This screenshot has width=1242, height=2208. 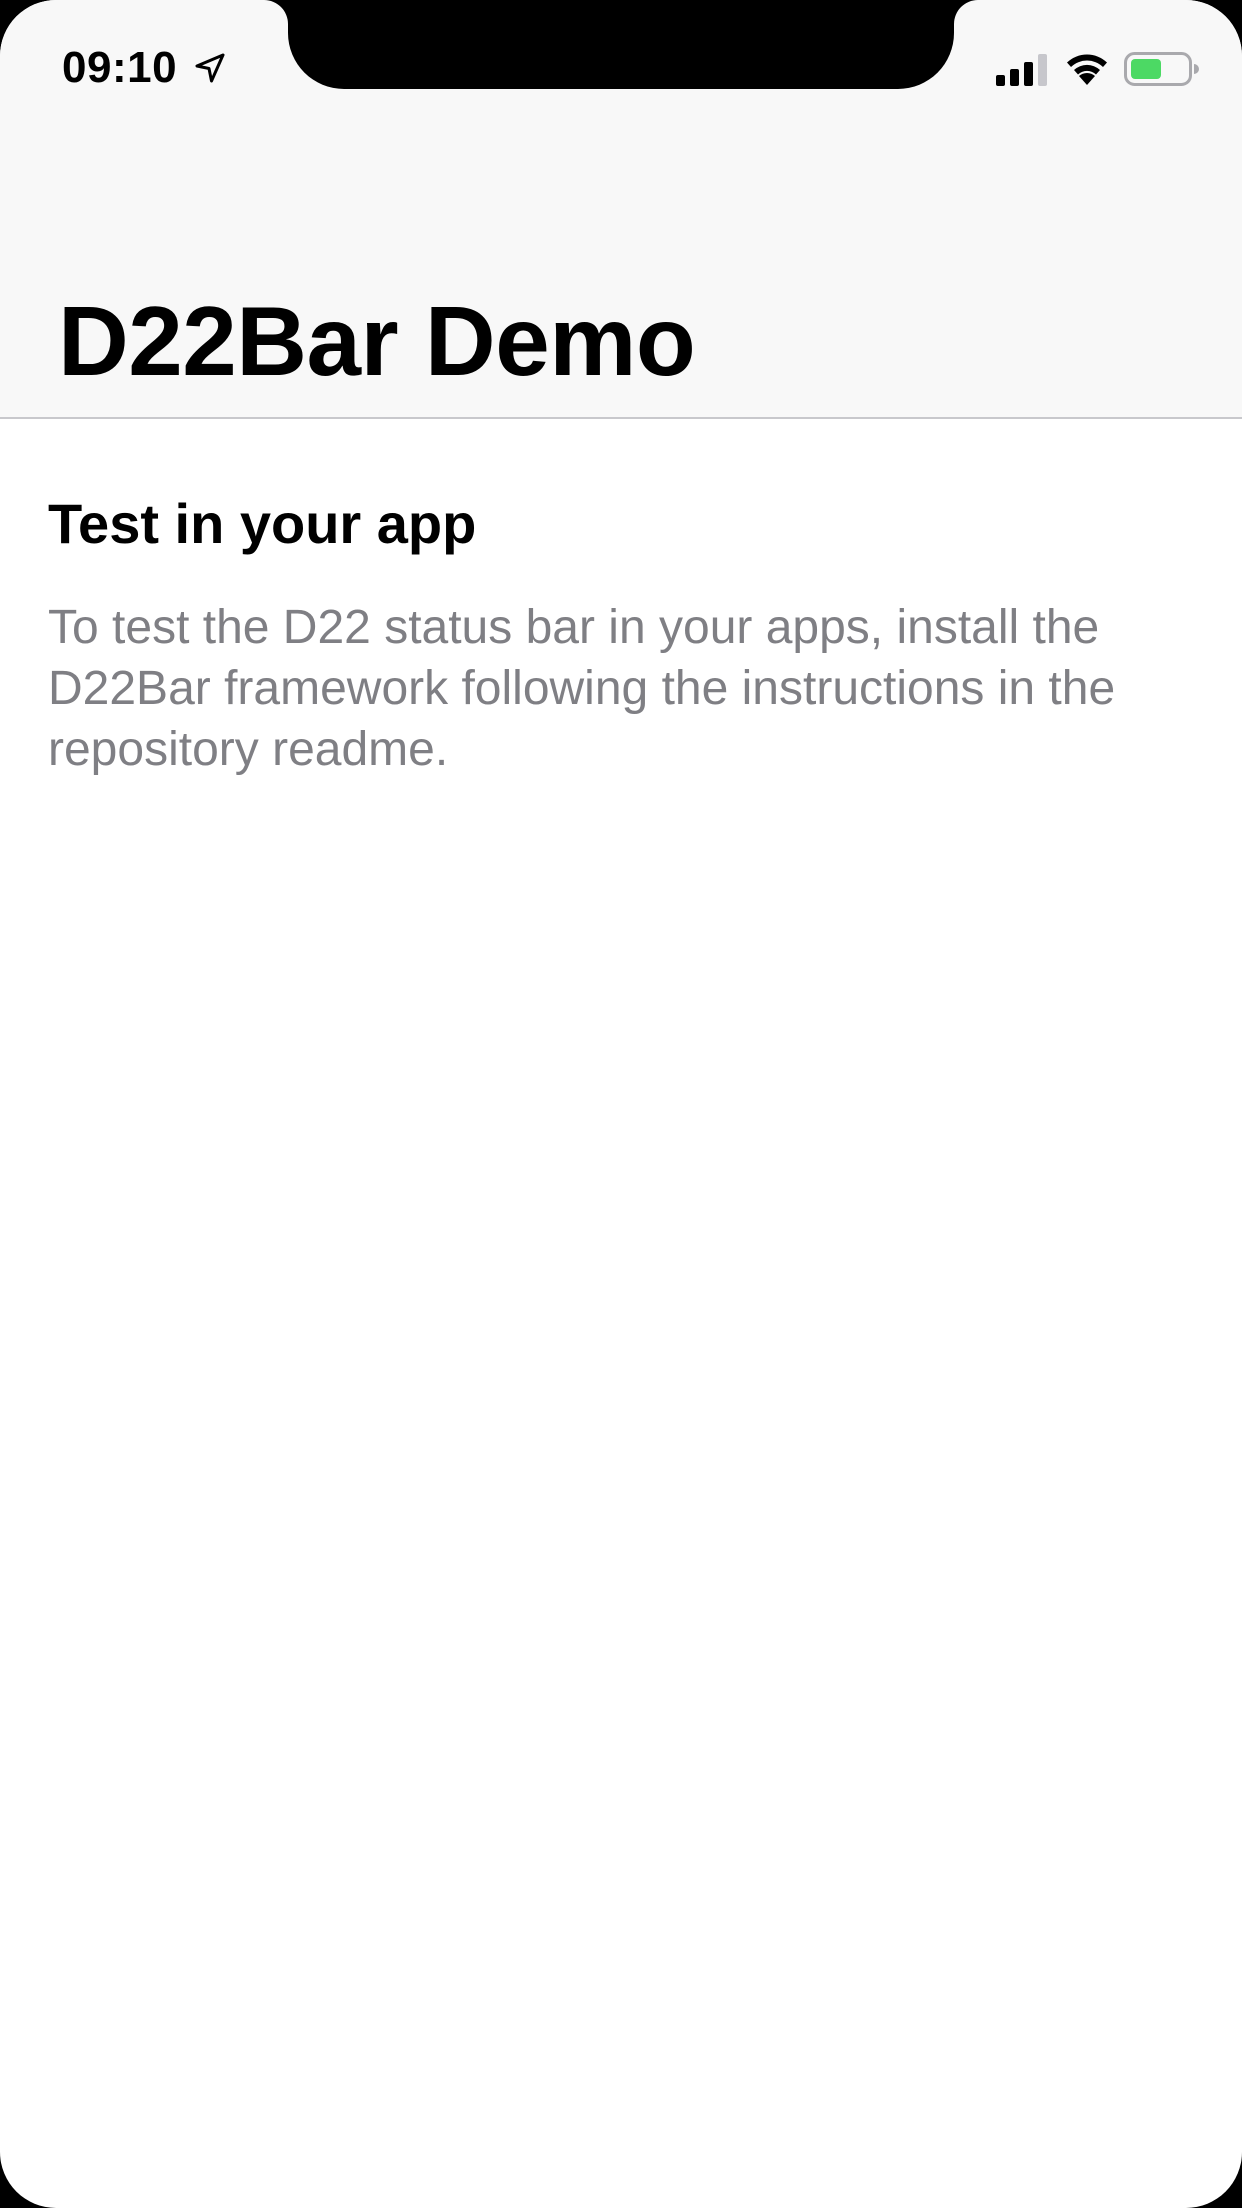 What do you see at coordinates (621, 44) in the screenshot?
I see `device-notch` at bounding box center [621, 44].